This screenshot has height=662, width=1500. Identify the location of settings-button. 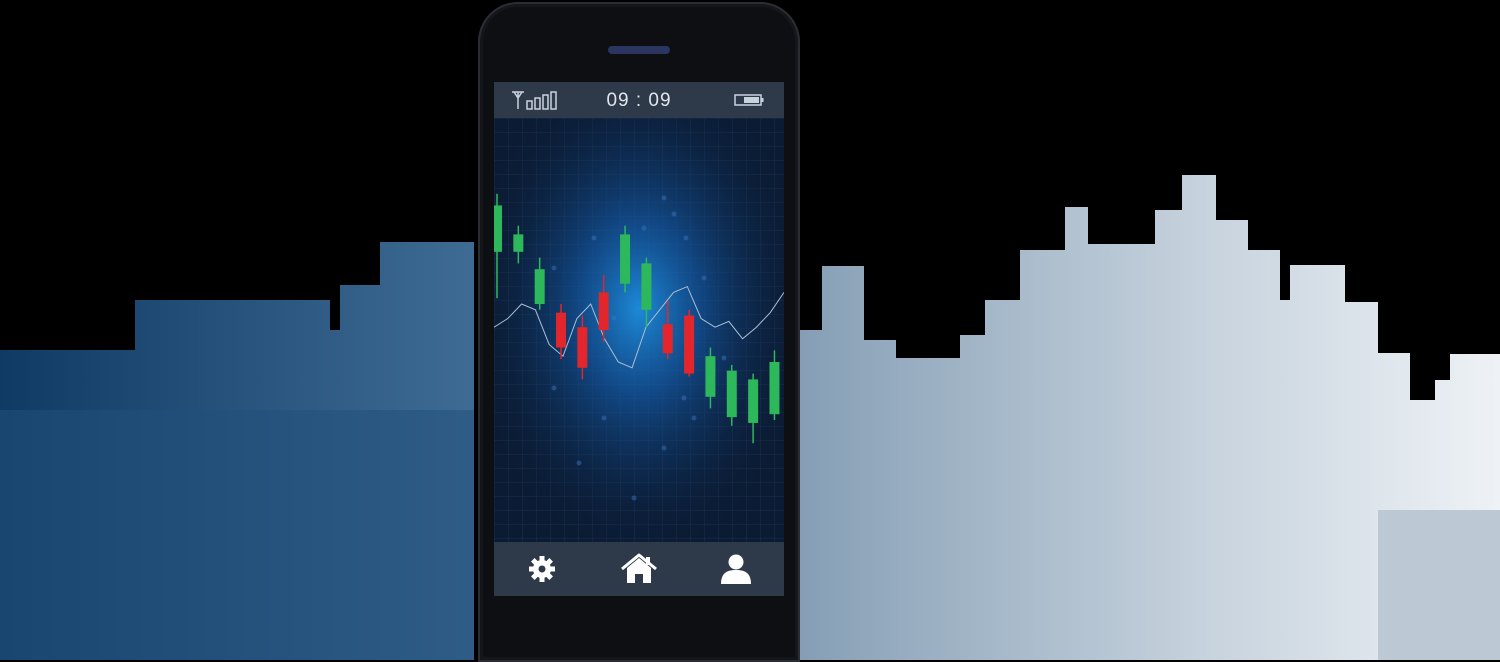
(542, 569).